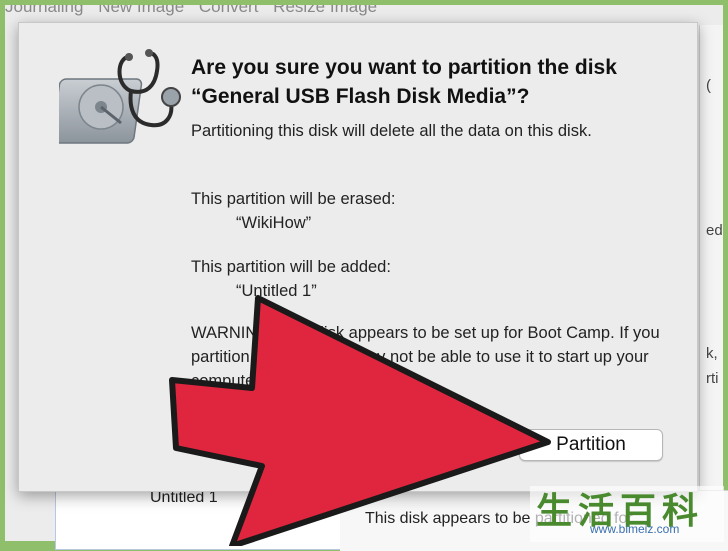  Describe the element at coordinates (276, 291) in the screenshot. I see `added-partition-name: “Untitled 1”` at that location.